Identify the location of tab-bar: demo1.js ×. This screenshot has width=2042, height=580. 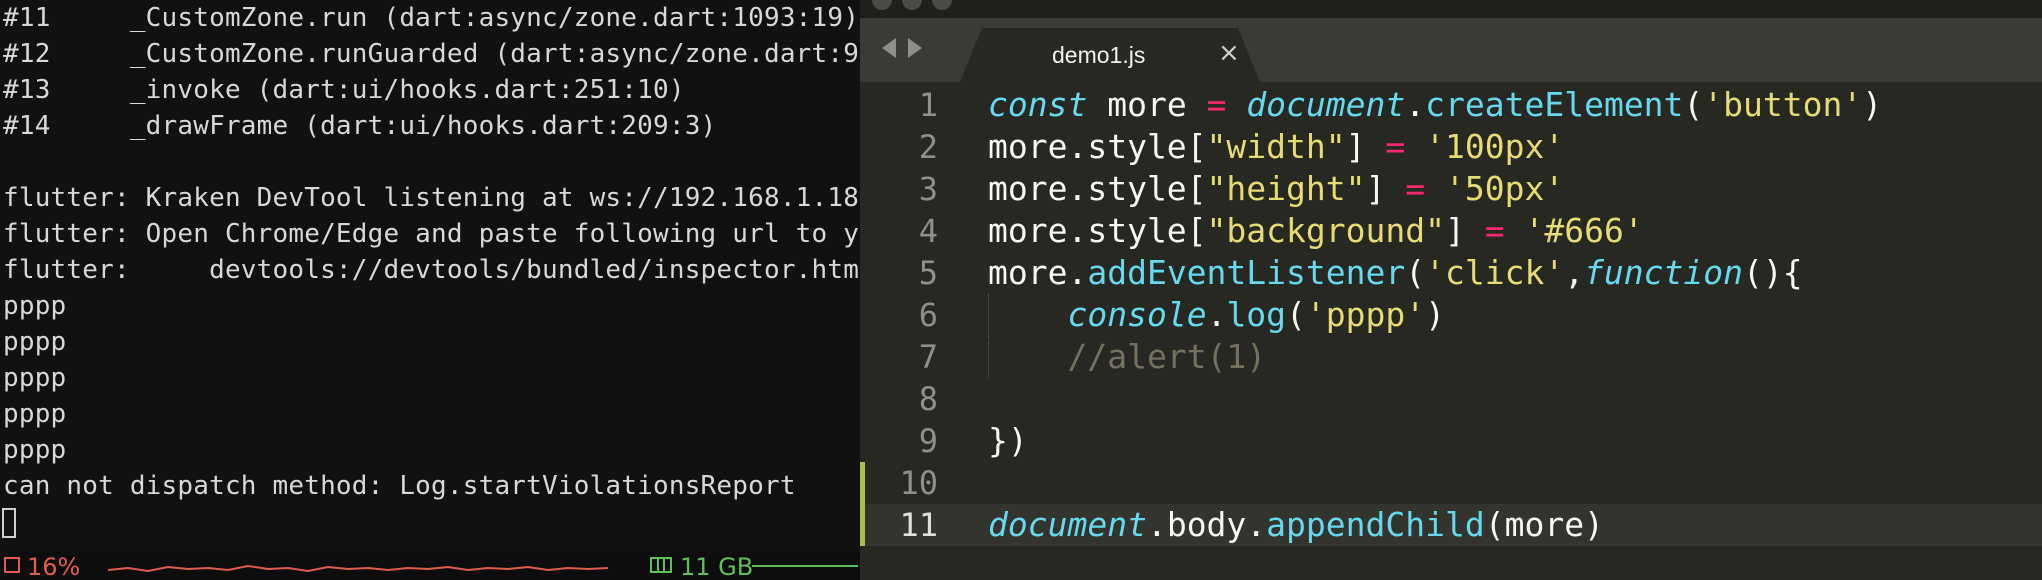
(1451, 50).